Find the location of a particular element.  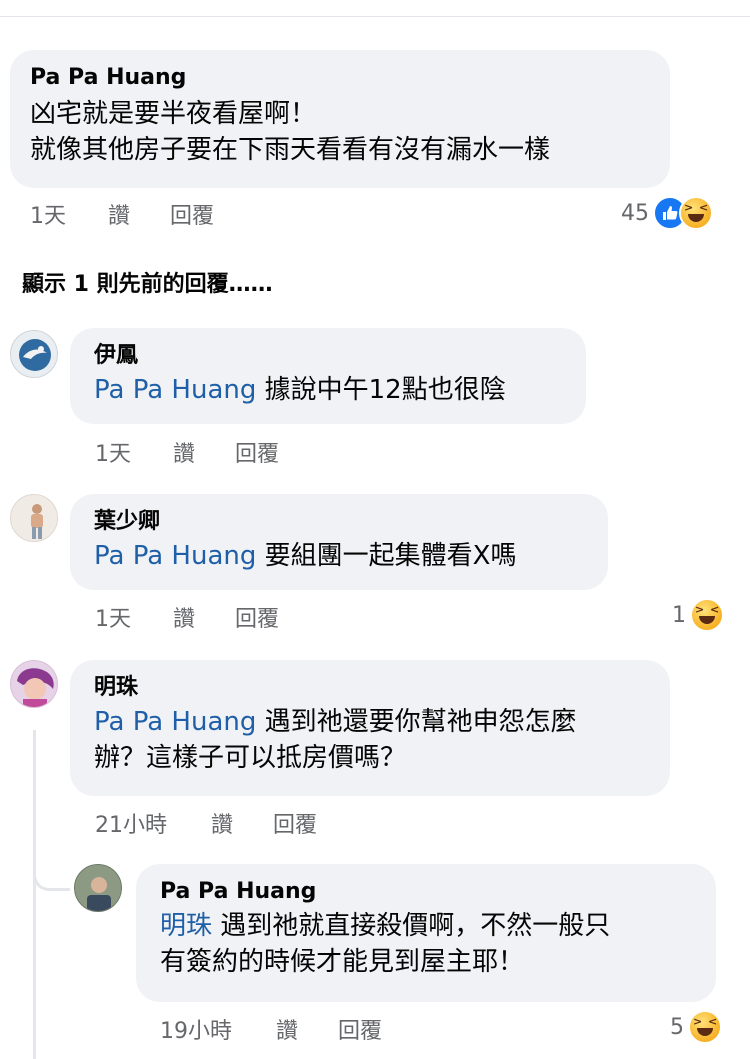

reaction-summary: 1 is located at coordinates (698, 615).